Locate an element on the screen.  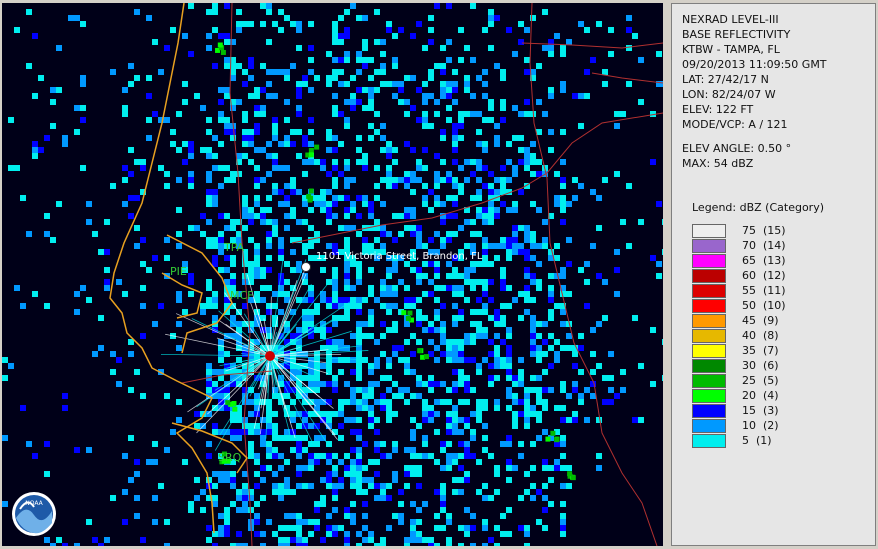
legend-row: 35 (7) is located at coordinates (772, 351).